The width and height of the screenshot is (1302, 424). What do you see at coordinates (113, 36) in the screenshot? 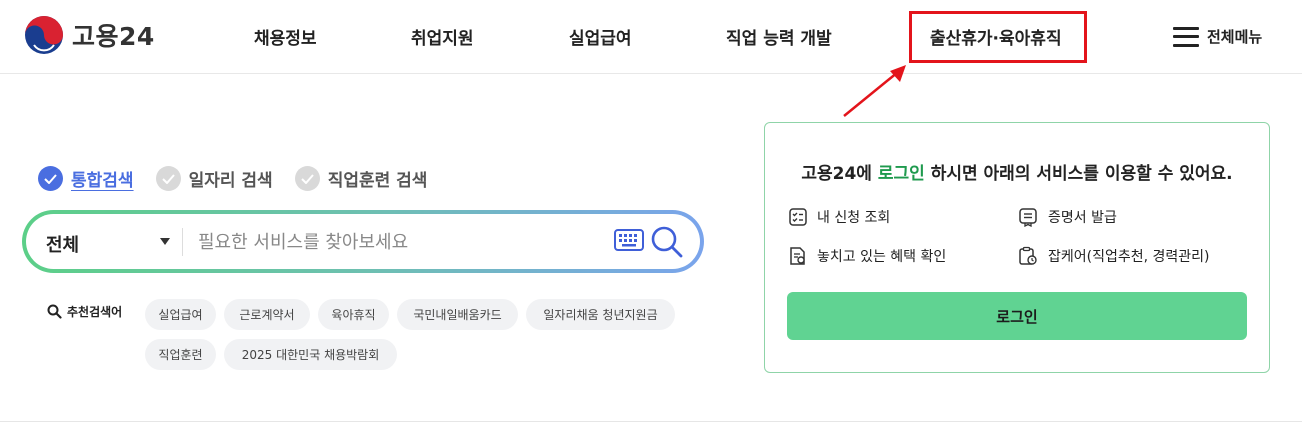
I see `logo-text: 고용24` at bounding box center [113, 36].